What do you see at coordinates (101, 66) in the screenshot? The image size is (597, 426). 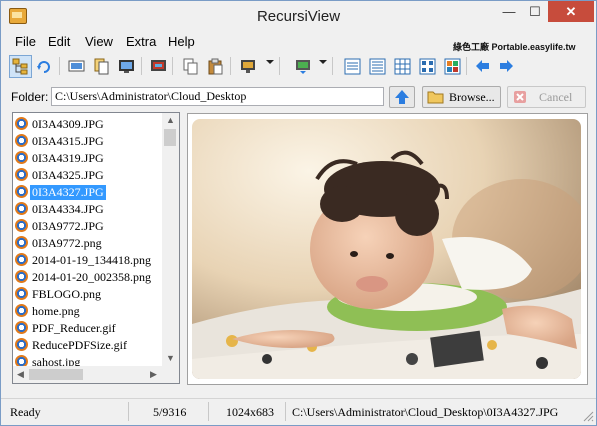 I see `copy-file-icon` at bounding box center [101, 66].